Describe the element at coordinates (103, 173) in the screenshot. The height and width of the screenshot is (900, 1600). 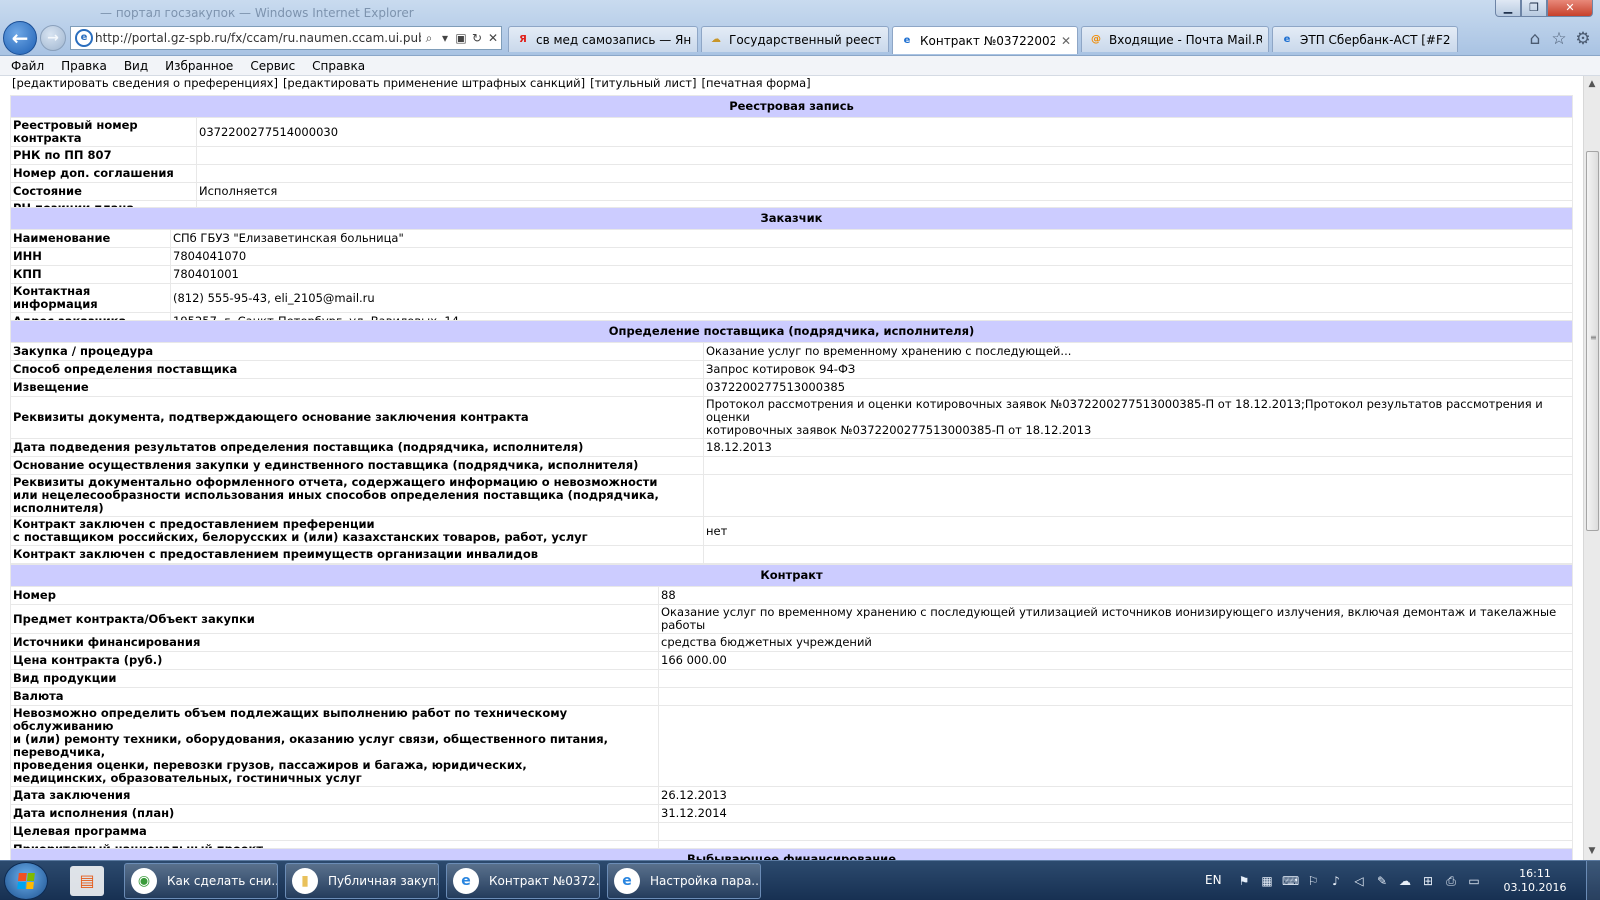
I see `field-label: Номер доп. соглашения` at that location.